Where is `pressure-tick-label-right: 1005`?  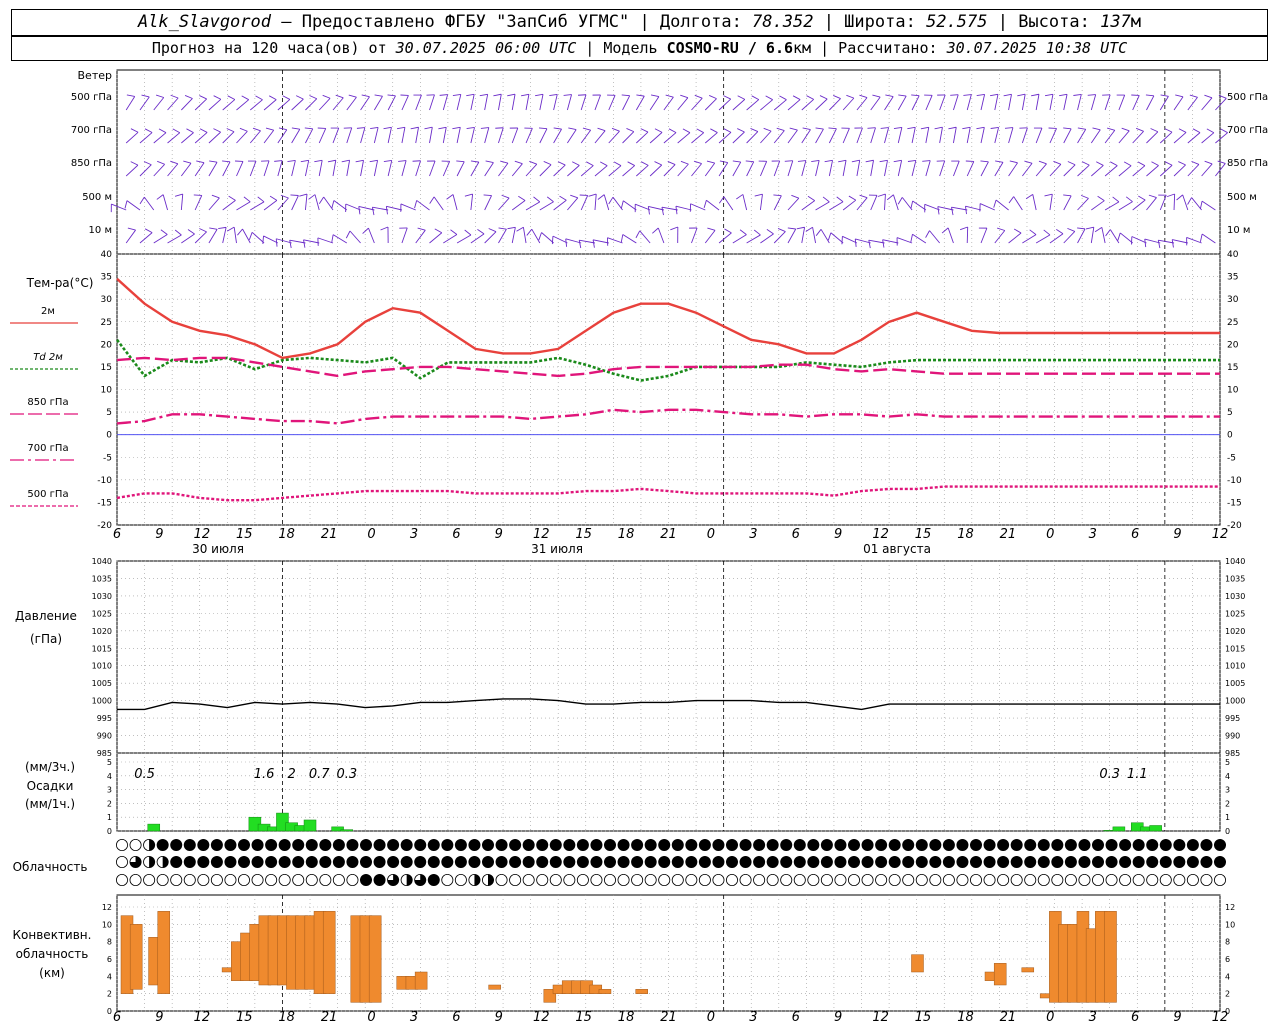
pressure-tick-label-right: 1005 is located at coordinates (1235, 683).